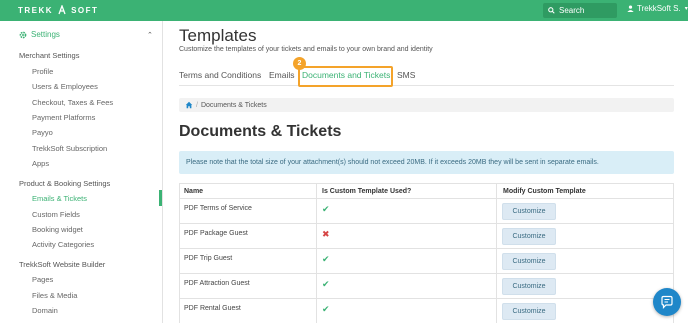 Image resolution: width=688 pixels, height=323 pixels. I want to click on row-name: PDF Package Guest, so click(216, 233).